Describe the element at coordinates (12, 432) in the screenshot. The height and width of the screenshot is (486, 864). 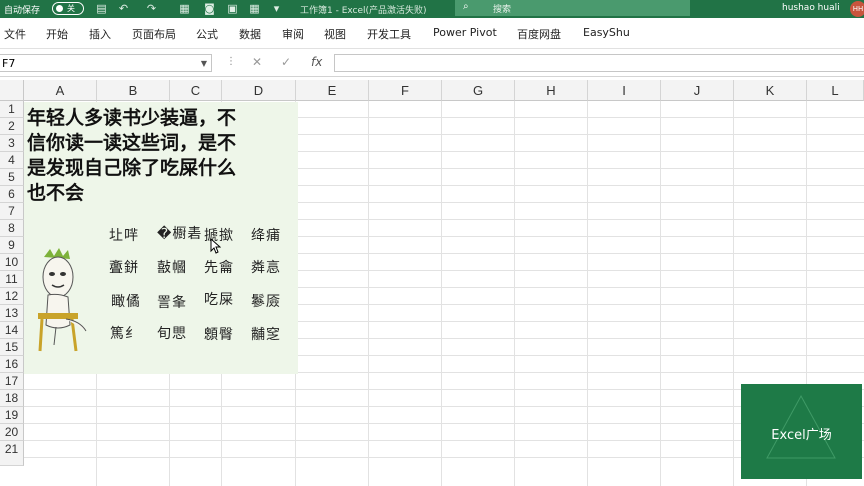
I see `row-header: 20` at that location.